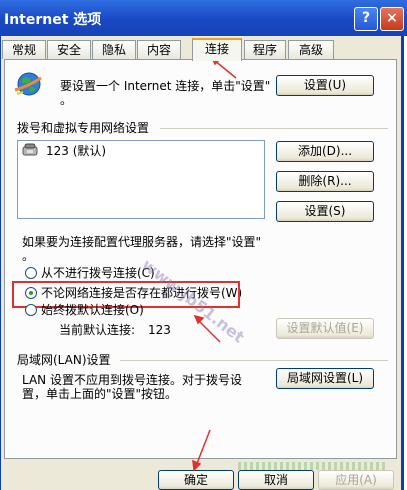 This screenshot has width=407, height=490. What do you see at coordinates (98, 273) in the screenshot?
I see `option-never-dial-label: 从不进行拨号连接(C)` at bounding box center [98, 273].